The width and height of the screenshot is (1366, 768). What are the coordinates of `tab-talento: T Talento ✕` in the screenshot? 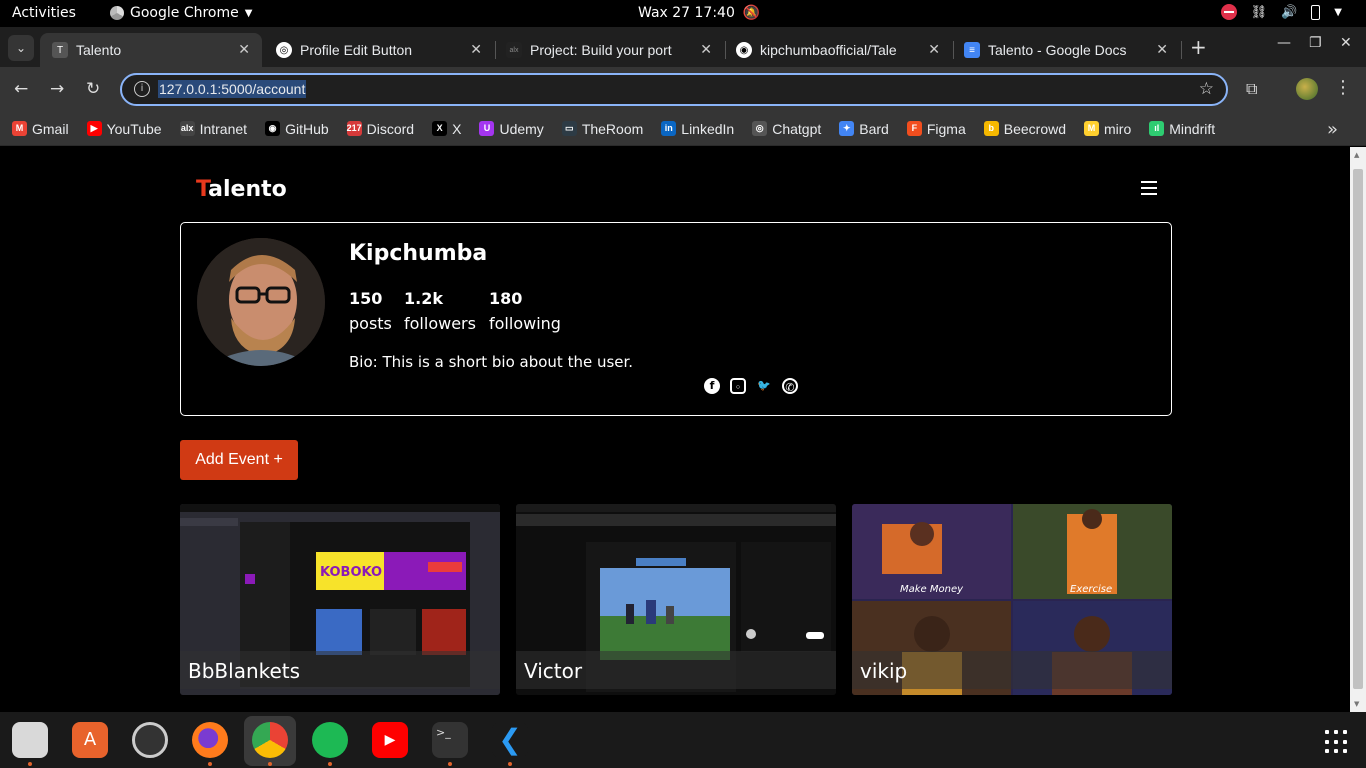 It's located at (151, 50).